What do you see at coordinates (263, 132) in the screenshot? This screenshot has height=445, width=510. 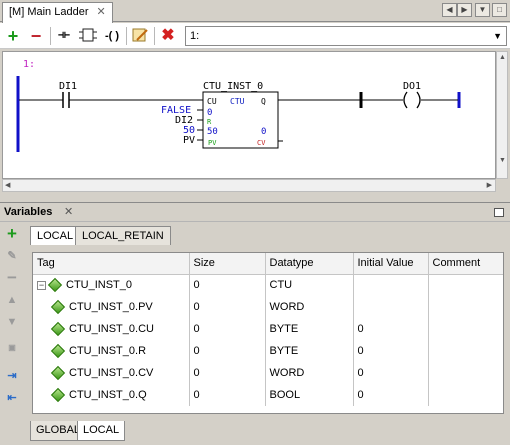 I see `cv-value: 0` at bounding box center [263, 132].